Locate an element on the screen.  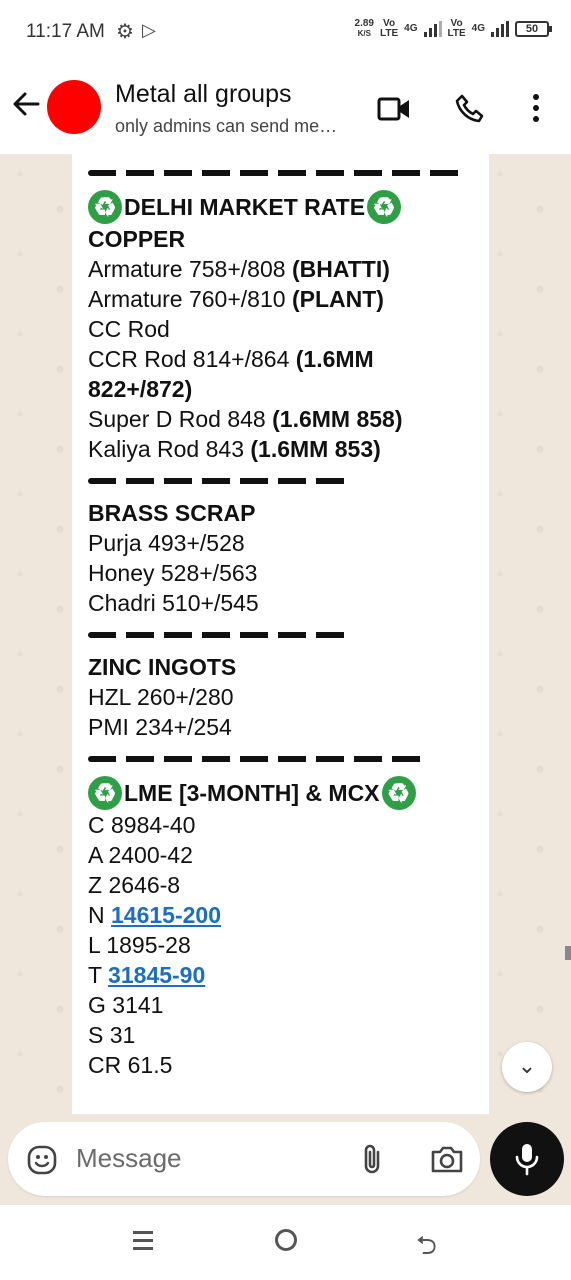
copper-line: Armature 760+/810 (PLANT) is located at coordinates (280, 299).